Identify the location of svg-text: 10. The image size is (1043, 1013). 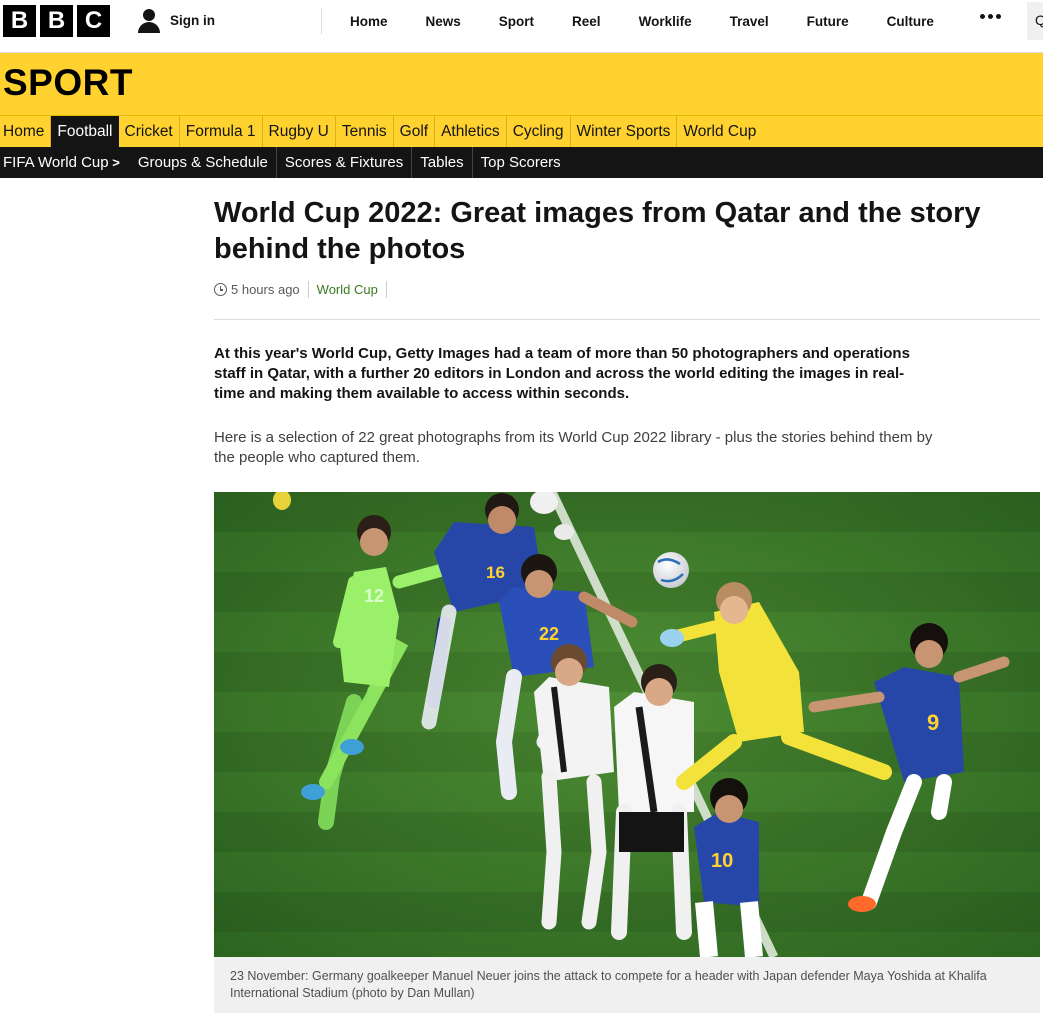
(722, 861).